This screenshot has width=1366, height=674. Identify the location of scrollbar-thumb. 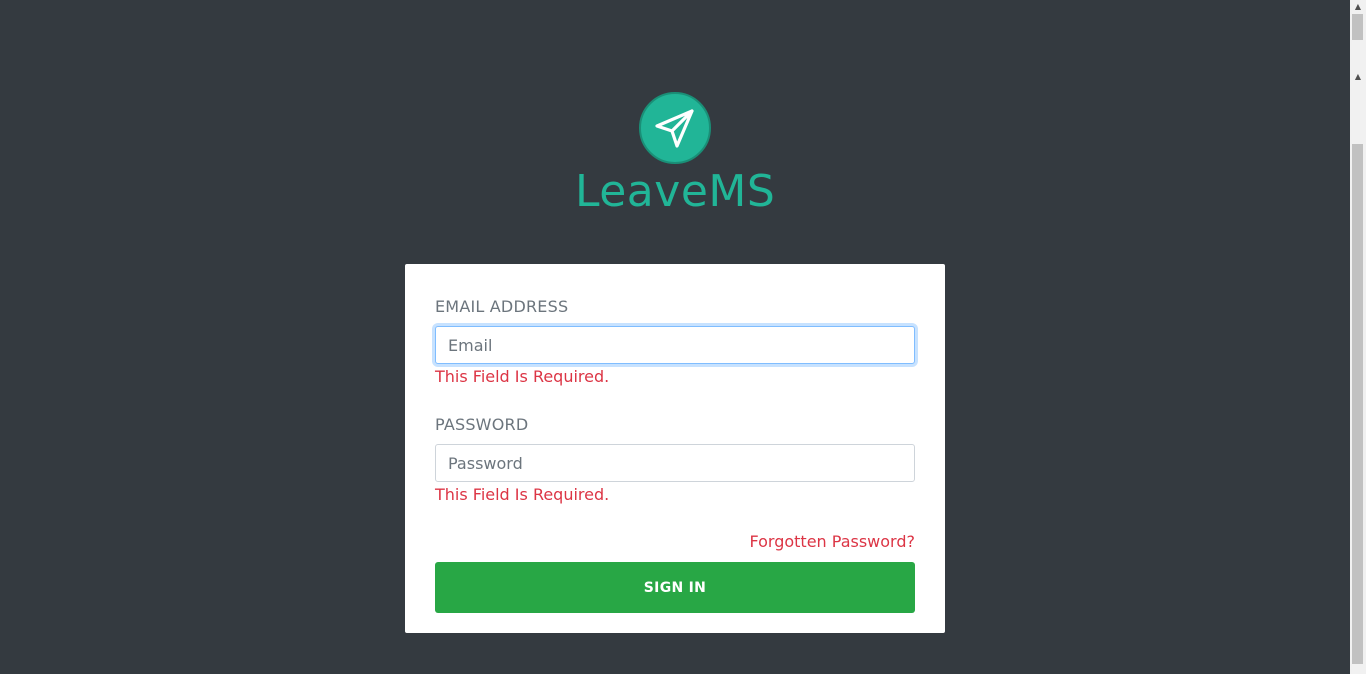
(1357, 404).